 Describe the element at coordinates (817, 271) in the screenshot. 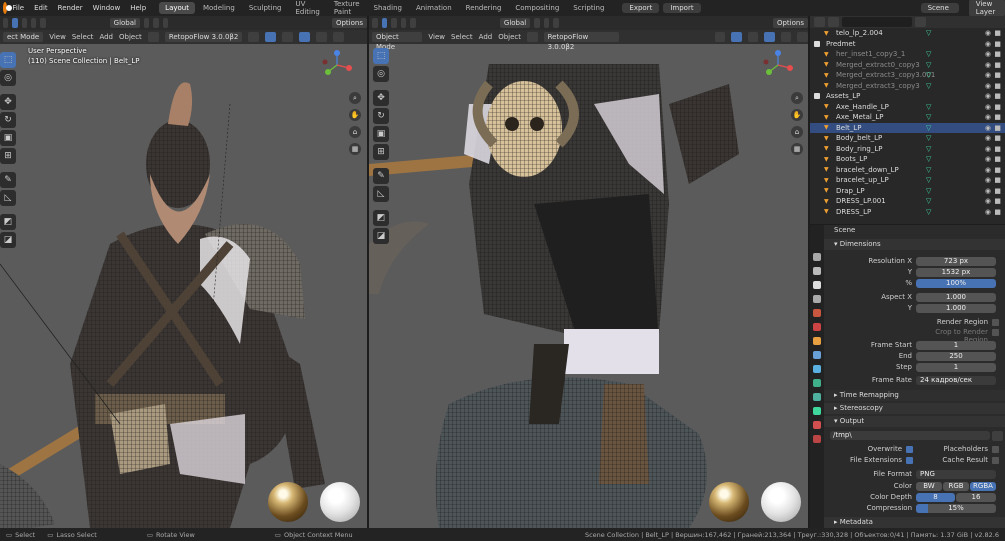

I see `render-tab-icon` at that location.